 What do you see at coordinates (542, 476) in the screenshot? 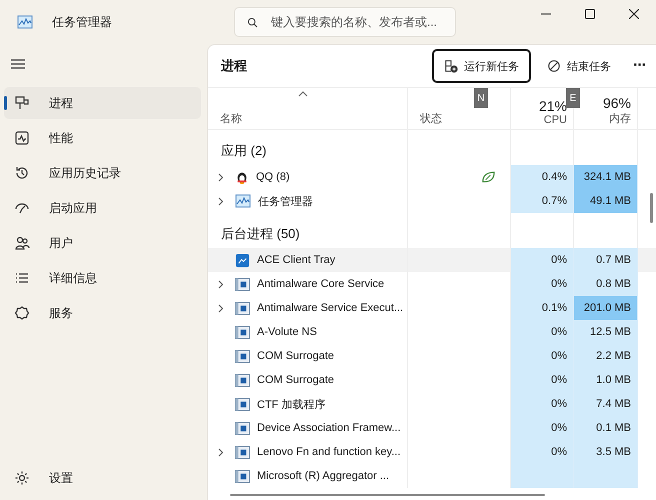
I see `cpu-cell` at bounding box center [542, 476].